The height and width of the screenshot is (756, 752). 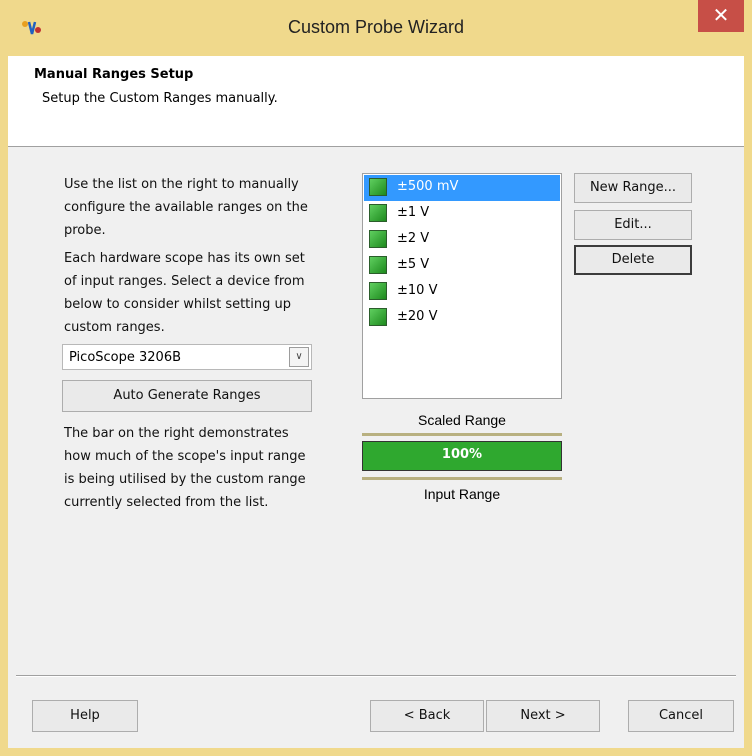 What do you see at coordinates (160, 98) in the screenshot?
I see `page-subtitle: Setup the Custom Ranges manually.` at bounding box center [160, 98].